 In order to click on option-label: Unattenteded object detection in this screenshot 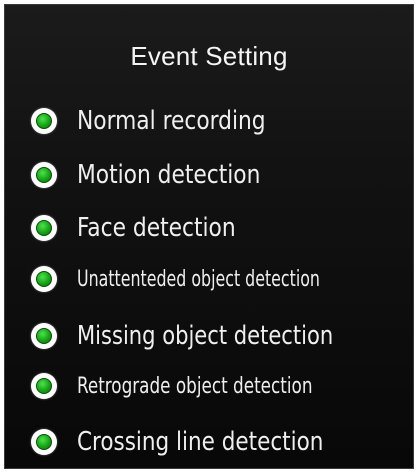, I will do `click(198, 279)`.